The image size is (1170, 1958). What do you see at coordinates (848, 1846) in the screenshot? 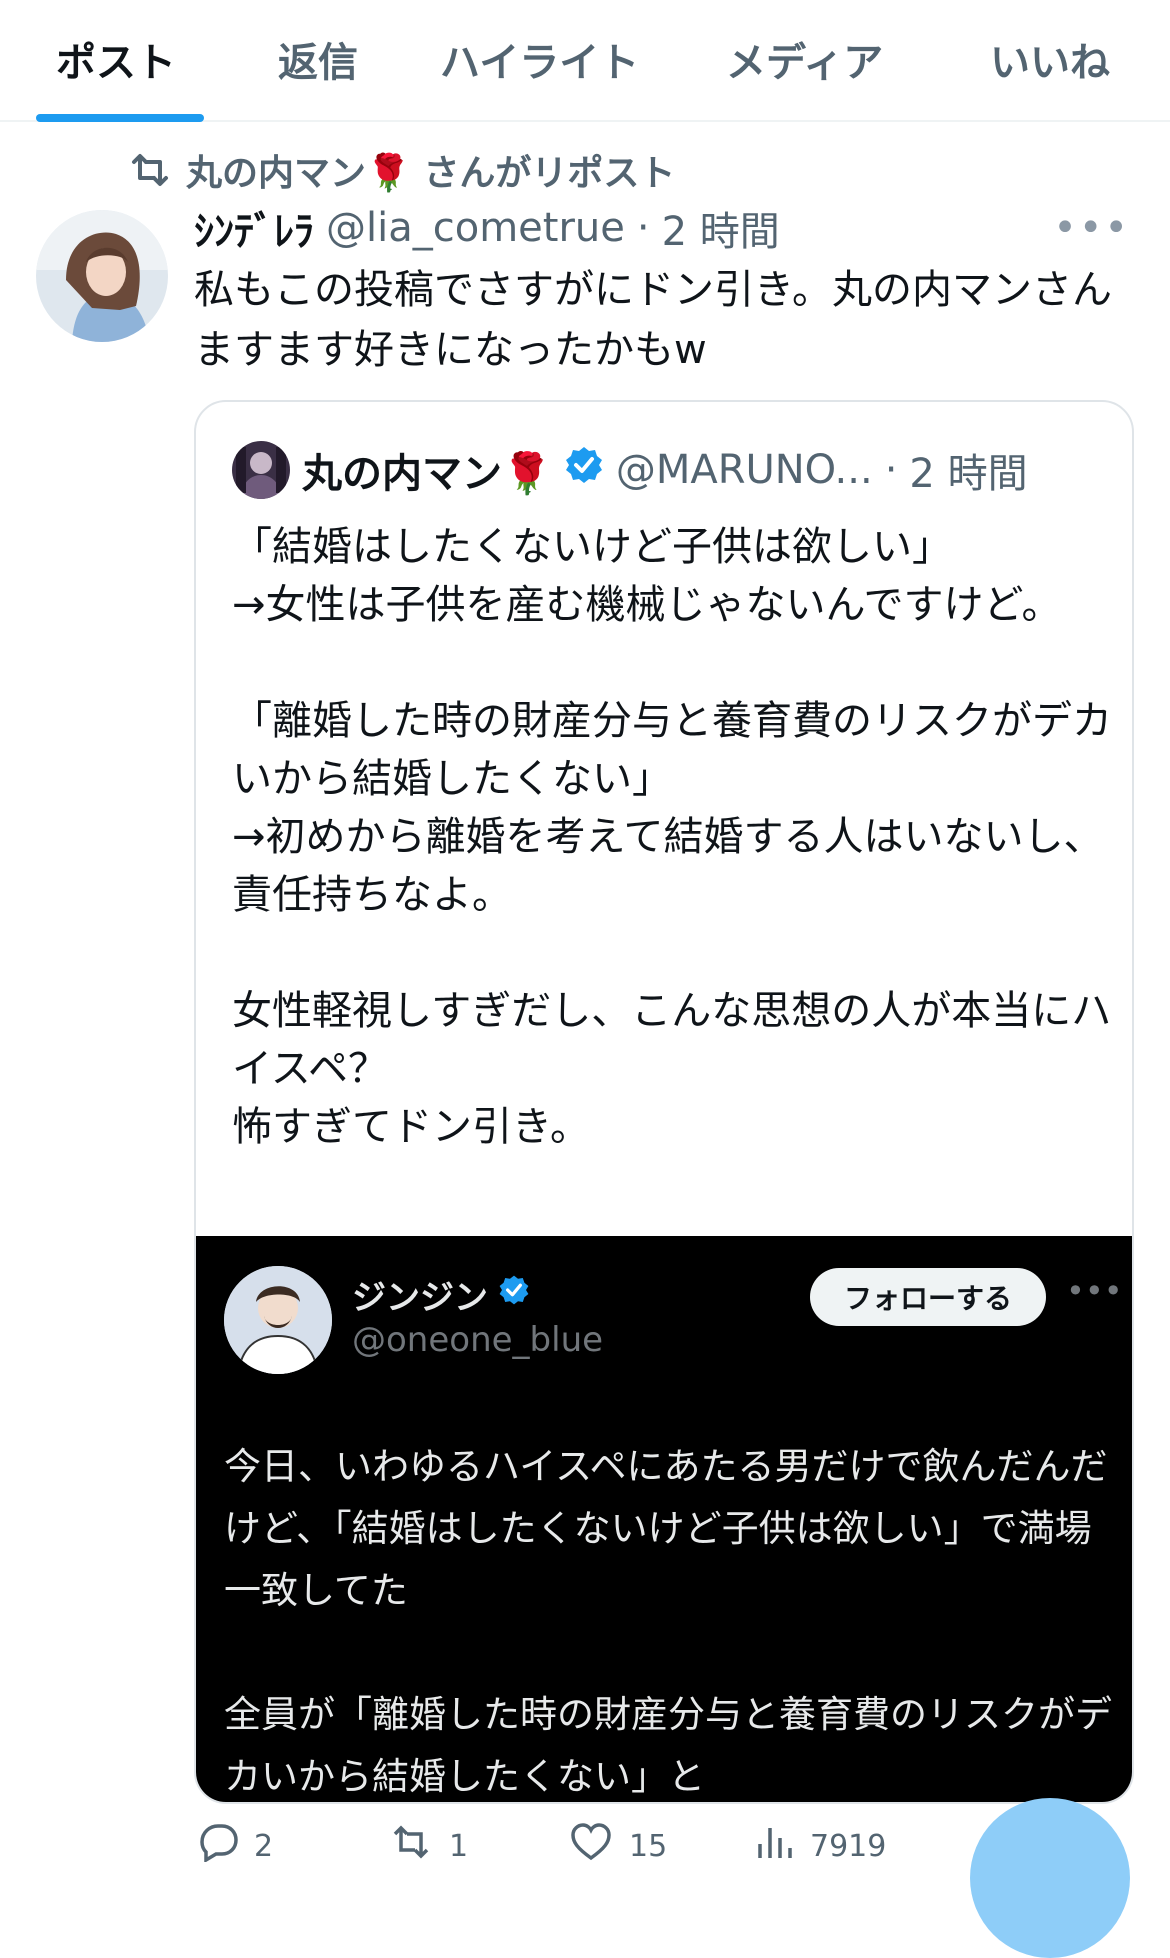
I see `views-count: 7919` at bounding box center [848, 1846].